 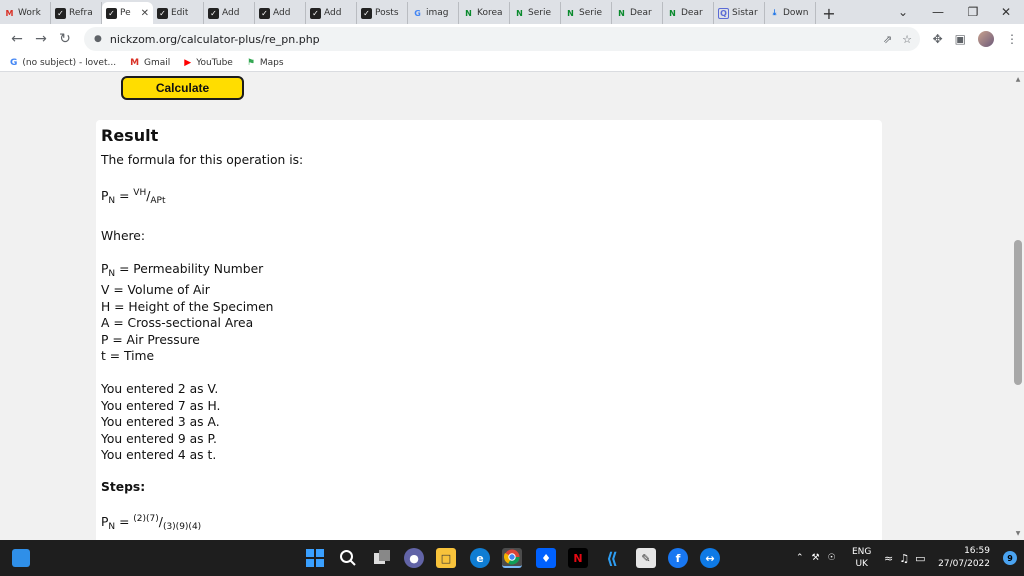 I want to click on clock-date: 27/07/2022, so click(x=964, y=564).